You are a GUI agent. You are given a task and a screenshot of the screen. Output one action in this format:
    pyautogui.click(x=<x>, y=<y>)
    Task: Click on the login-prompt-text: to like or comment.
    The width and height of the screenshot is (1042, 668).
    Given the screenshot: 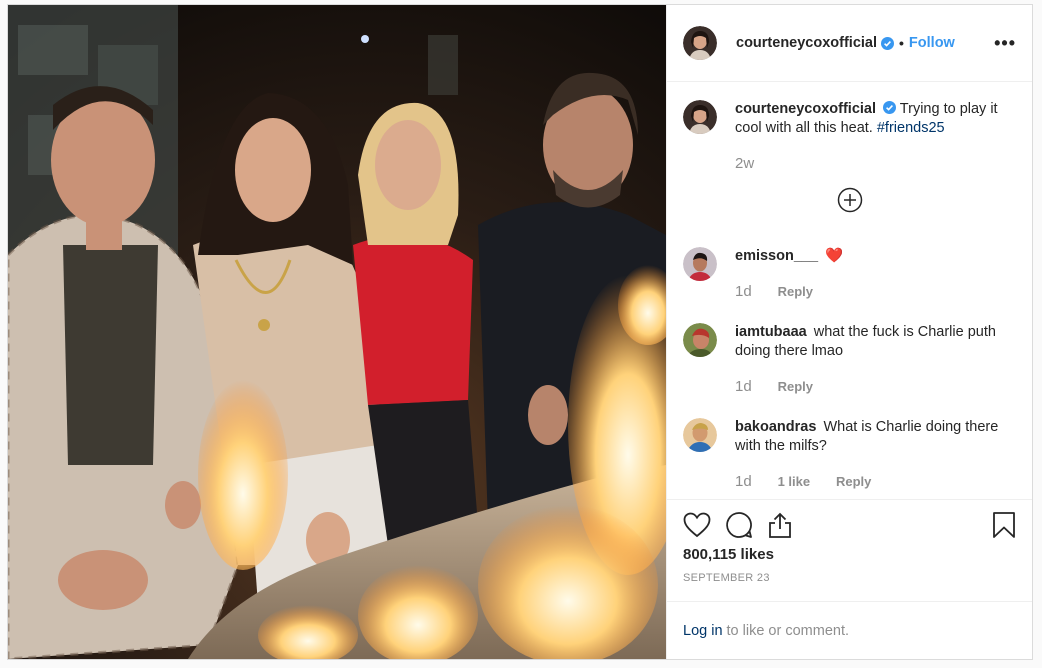 What is the action you would take?
    pyautogui.click(x=788, y=630)
    